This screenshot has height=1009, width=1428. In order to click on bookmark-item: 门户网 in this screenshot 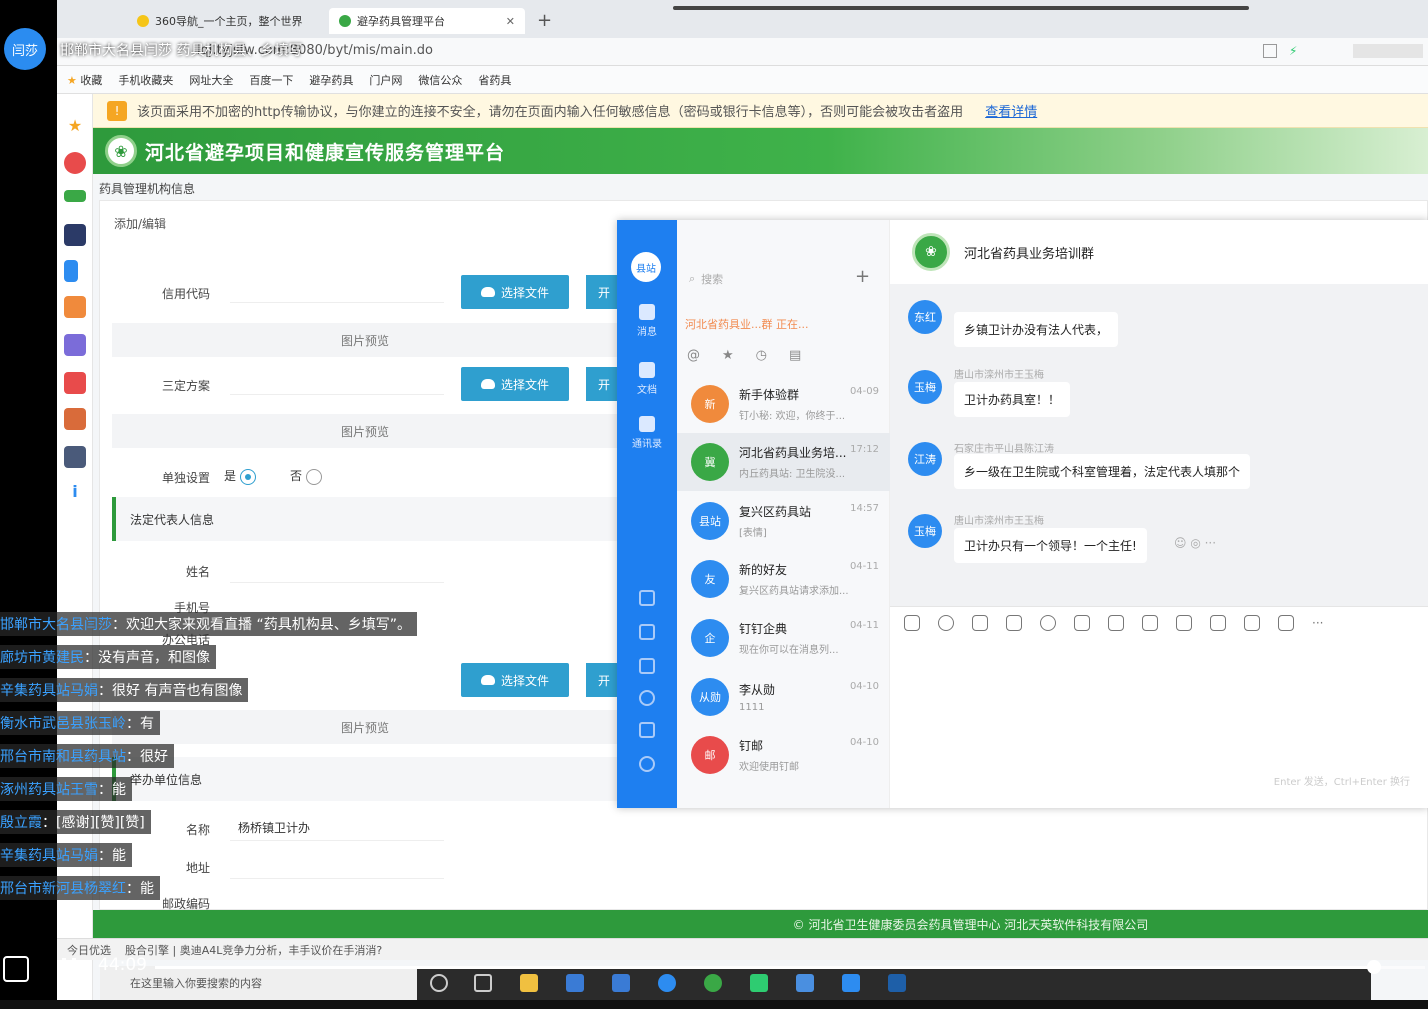, I will do `click(385, 80)`.